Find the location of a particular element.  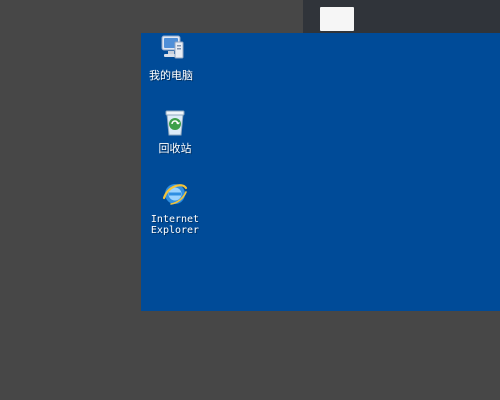

desktop-icon-label: 我的电脑 is located at coordinates (171, 75).